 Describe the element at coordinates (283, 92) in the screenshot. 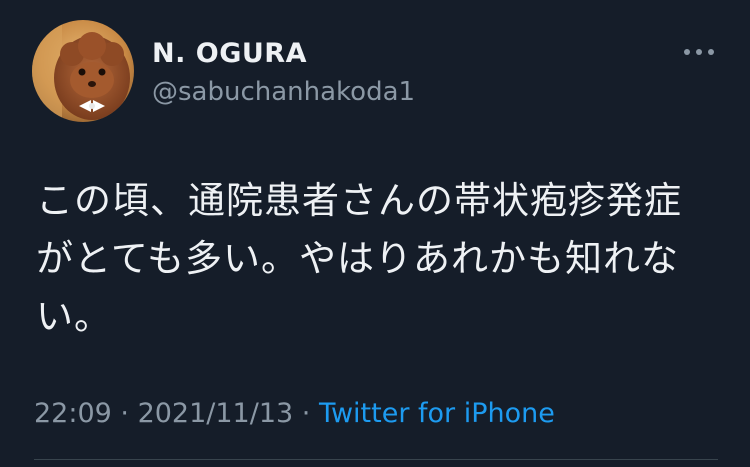

I see `user-handle: @sabuchanhakoda1` at that location.